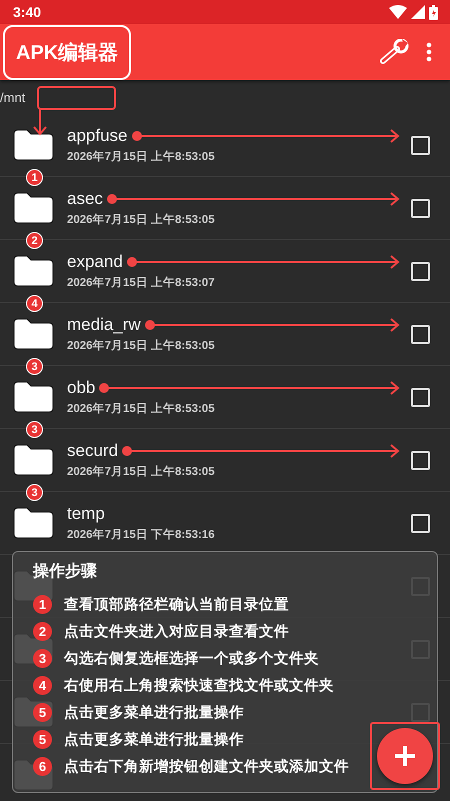 The width and height of the screenshot is (450, 801). What do you see at coordinates (13, 97) in the screenshot?
I see `path-text: /mnt` at bounding box center [13, 97].